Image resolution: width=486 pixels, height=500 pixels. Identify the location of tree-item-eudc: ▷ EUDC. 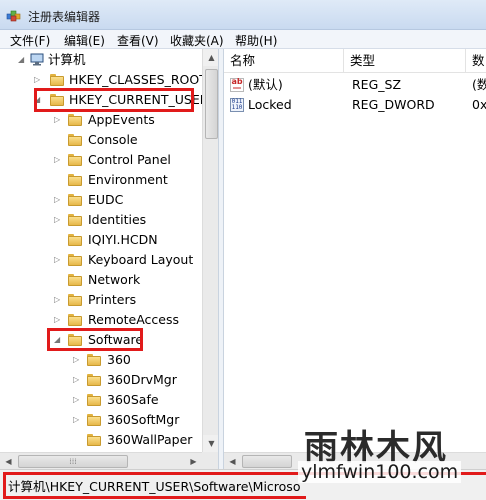
(100, 200).